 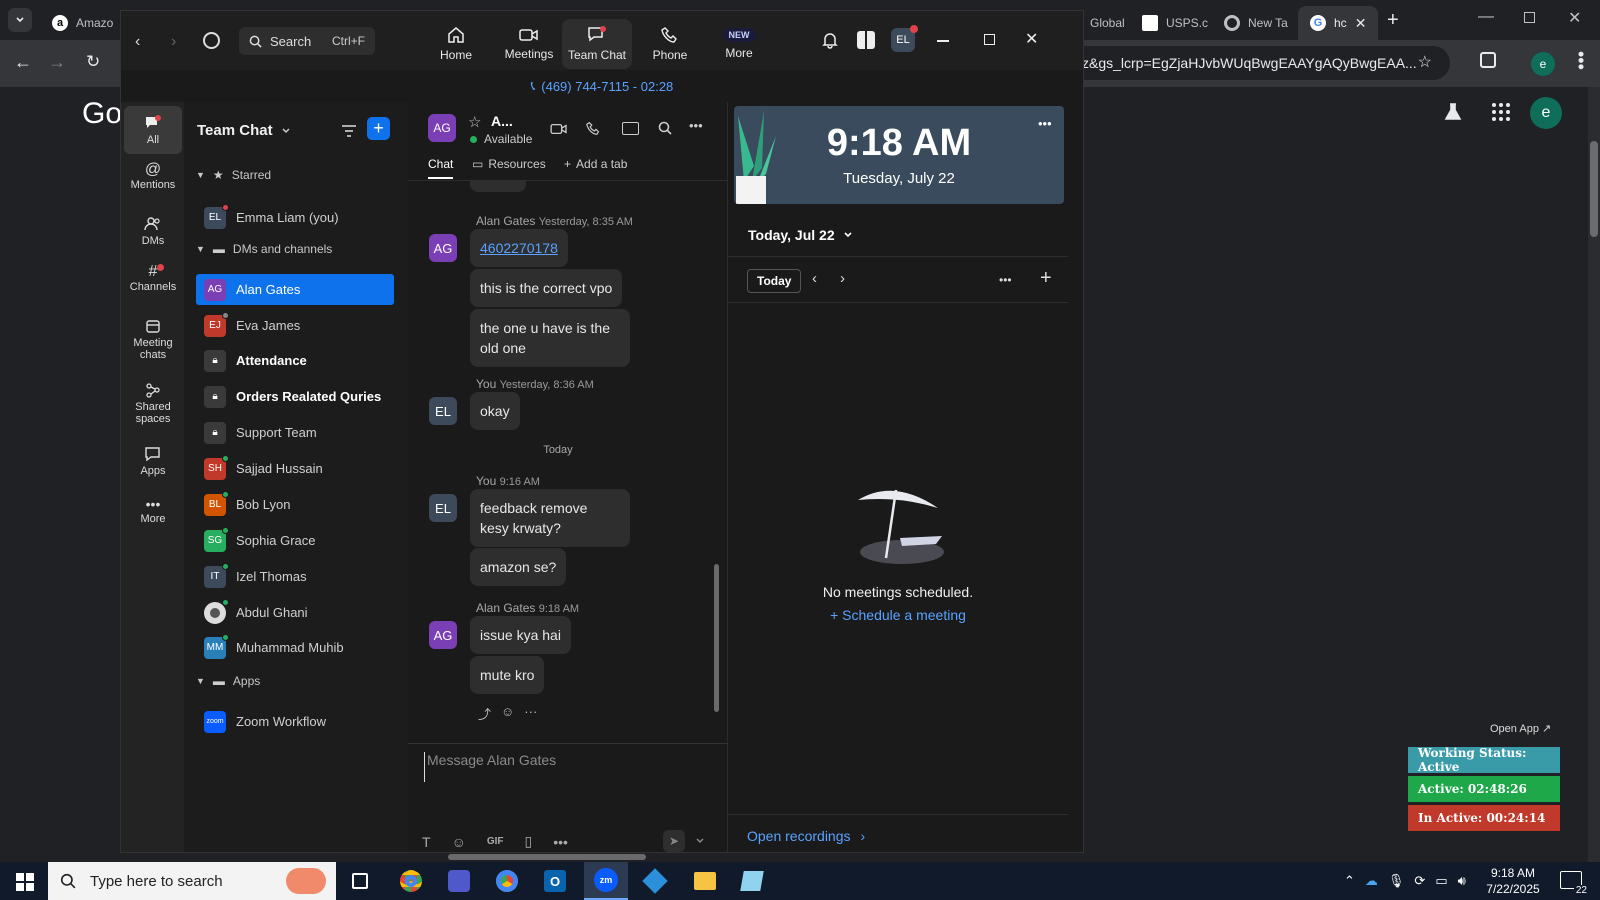 What do you see at coordinates (192, 881) in the screenshot?
I see `taskbar-search-box: Type here to search` at bounding box center [192, 881].